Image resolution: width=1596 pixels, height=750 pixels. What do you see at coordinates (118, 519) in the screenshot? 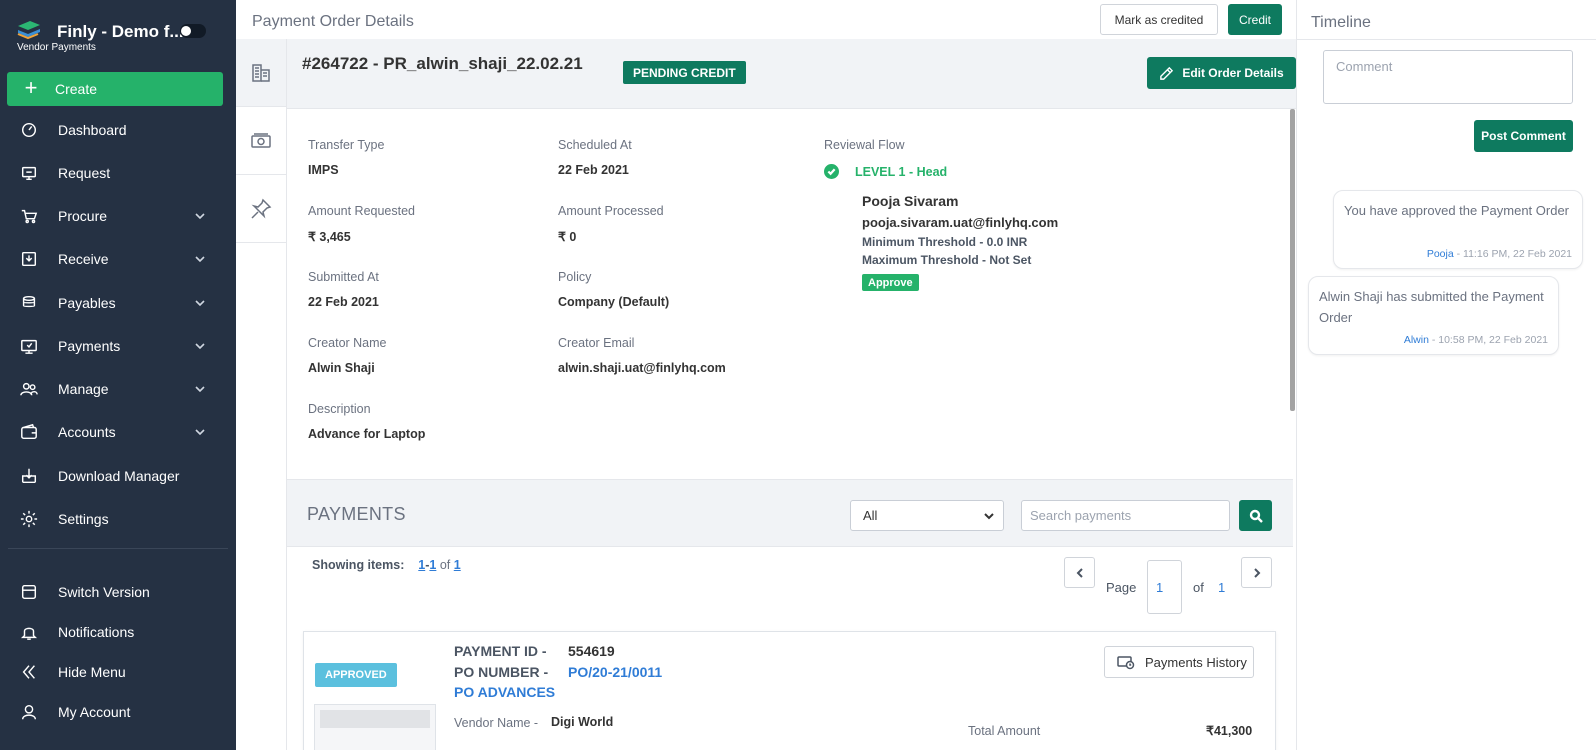
I see `sidebar-item-settings: Settings` at bounding box center [118, 519].